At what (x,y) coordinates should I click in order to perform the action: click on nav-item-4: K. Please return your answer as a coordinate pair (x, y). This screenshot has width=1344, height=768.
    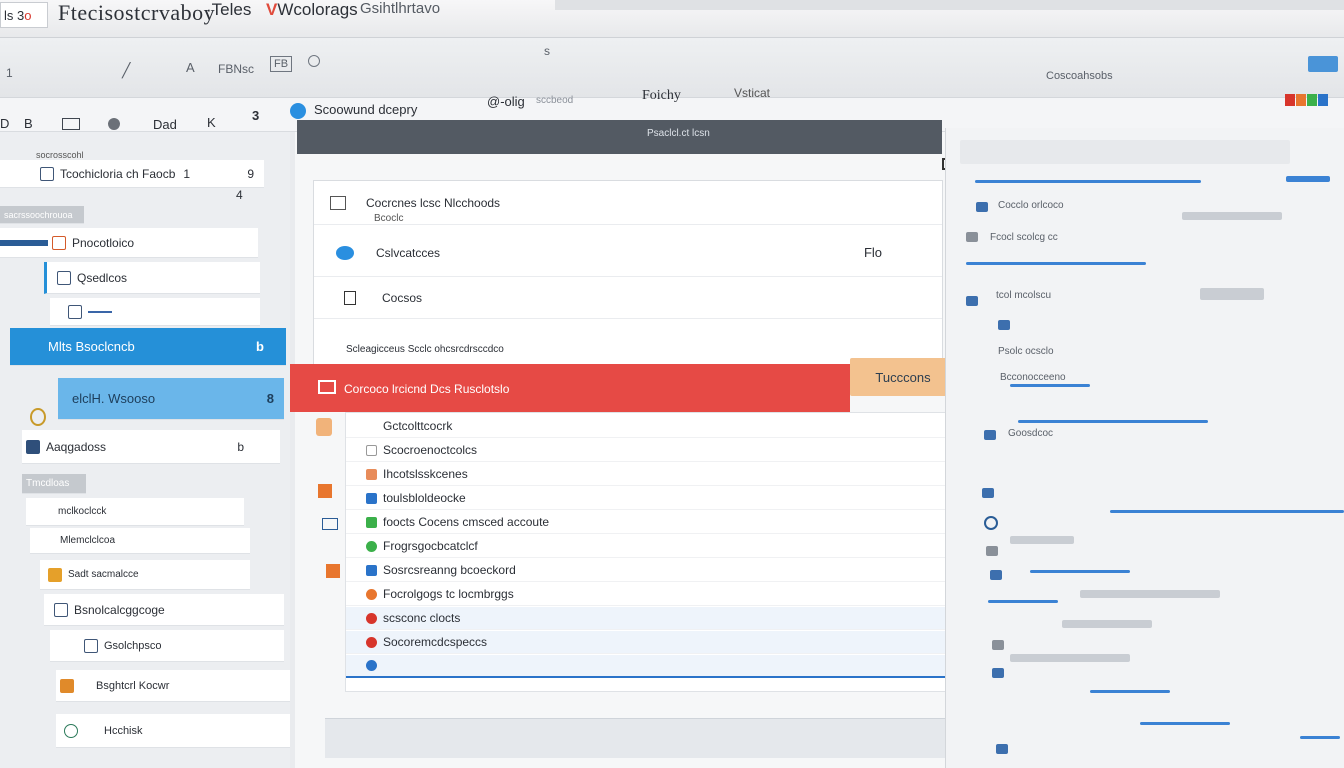
    Looking at the image, I should click on (211, 122).